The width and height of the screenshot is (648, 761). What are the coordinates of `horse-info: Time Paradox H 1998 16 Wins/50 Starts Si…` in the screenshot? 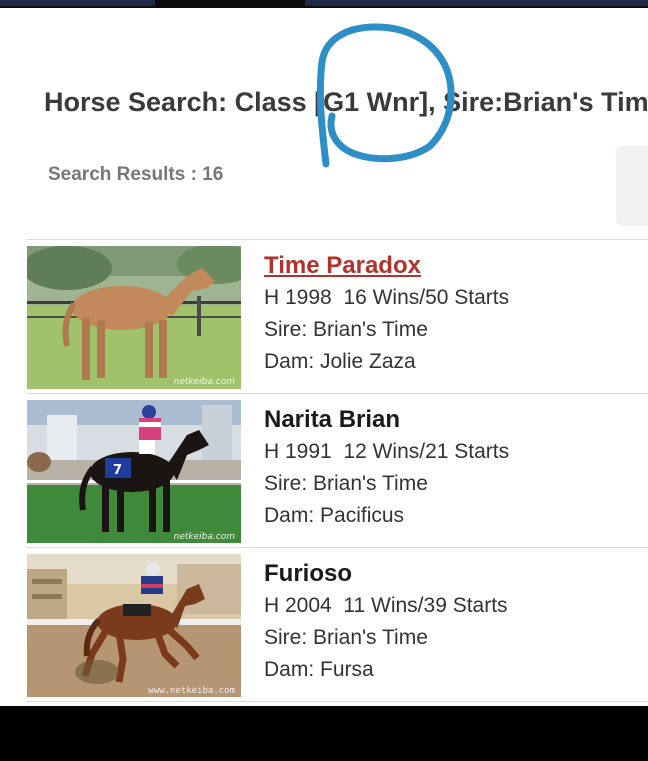 It's located at (456, 314).